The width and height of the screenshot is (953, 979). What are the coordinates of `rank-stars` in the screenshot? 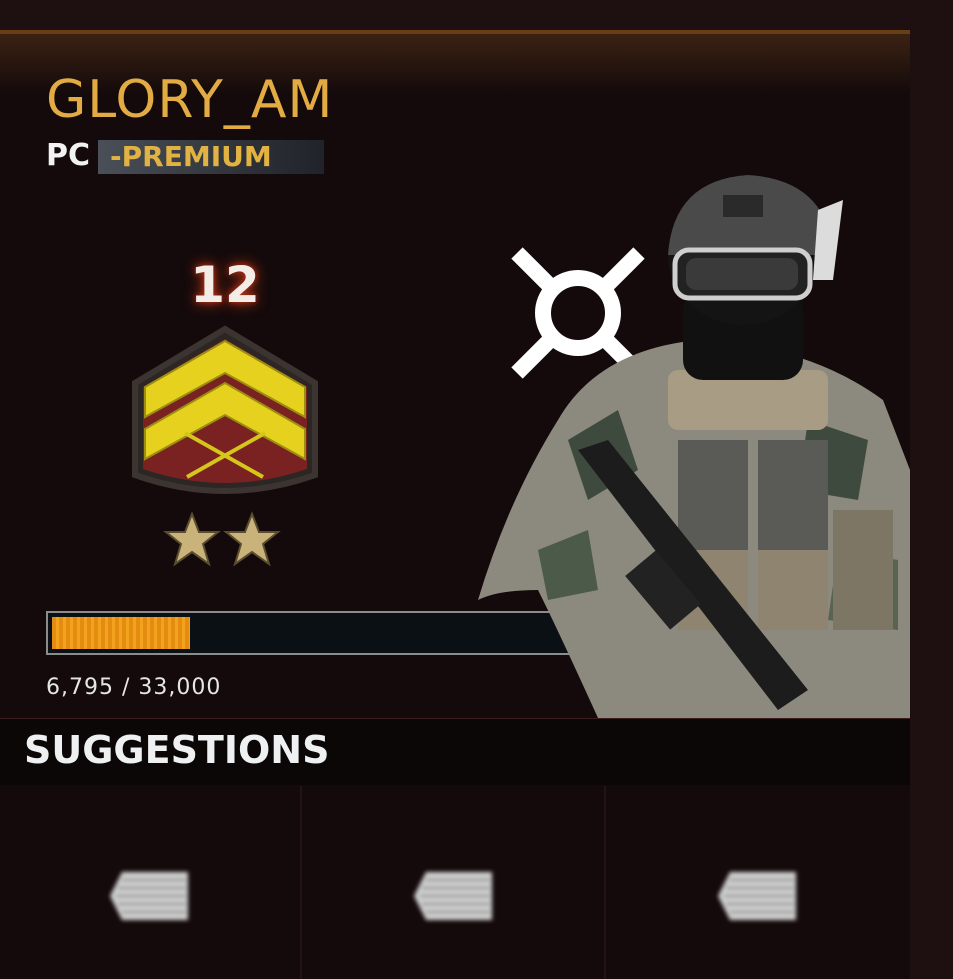 It's located at (222, 539).